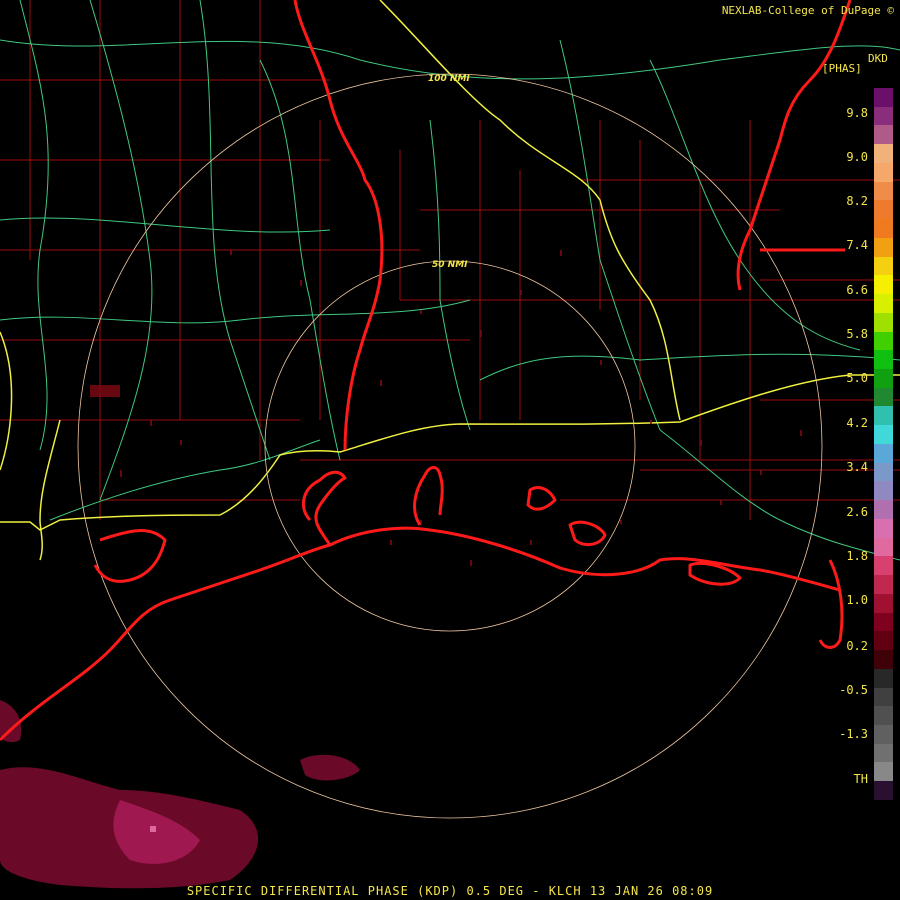 The width and height of the screenshot is (900, 900). I want to click on legend-color-bar, so click(883, 444).